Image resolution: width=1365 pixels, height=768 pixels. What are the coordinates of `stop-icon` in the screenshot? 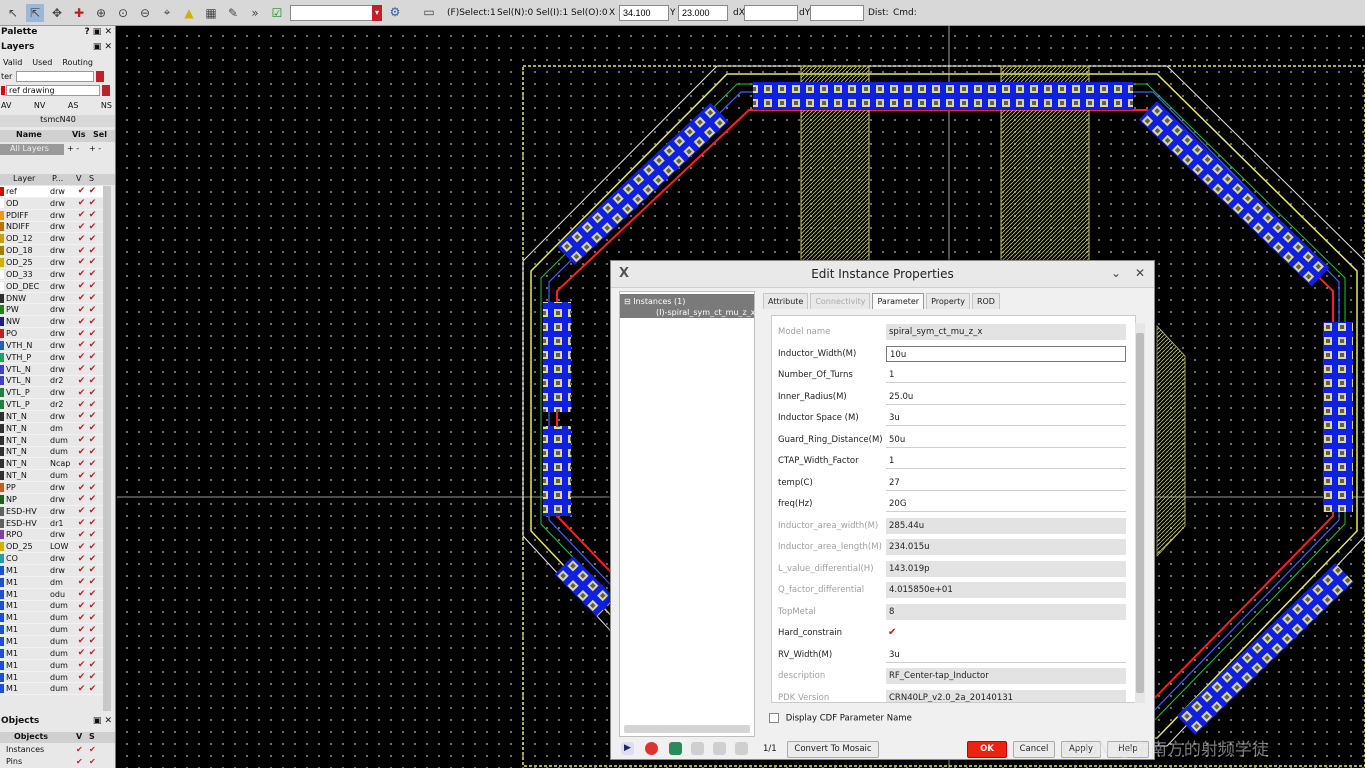 It's located at (651, 748).